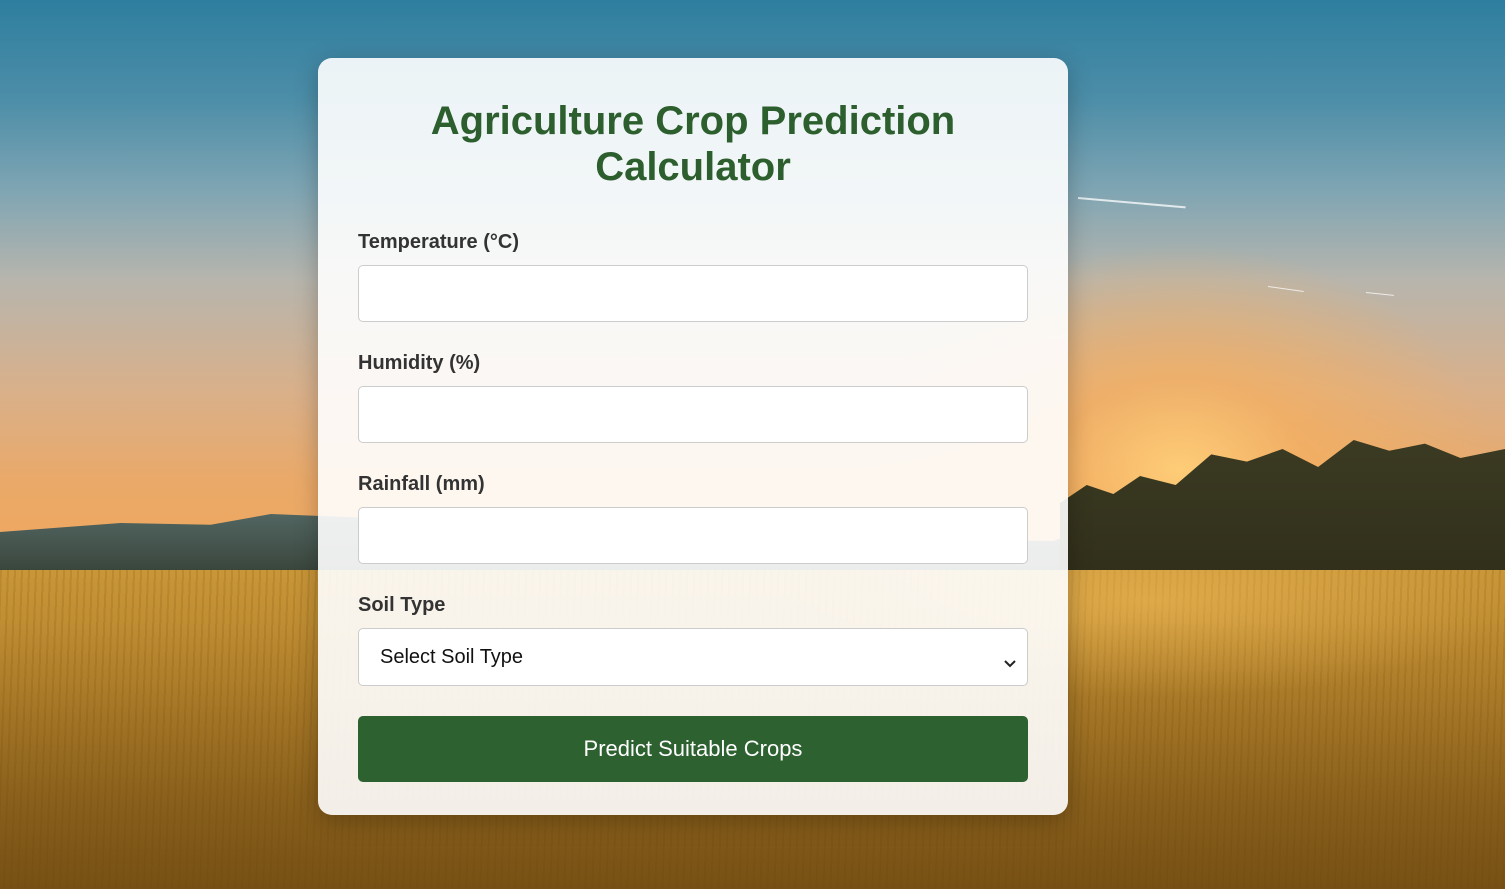  I want to click on temperature-label: Temperature (°C), so click(438, 242).